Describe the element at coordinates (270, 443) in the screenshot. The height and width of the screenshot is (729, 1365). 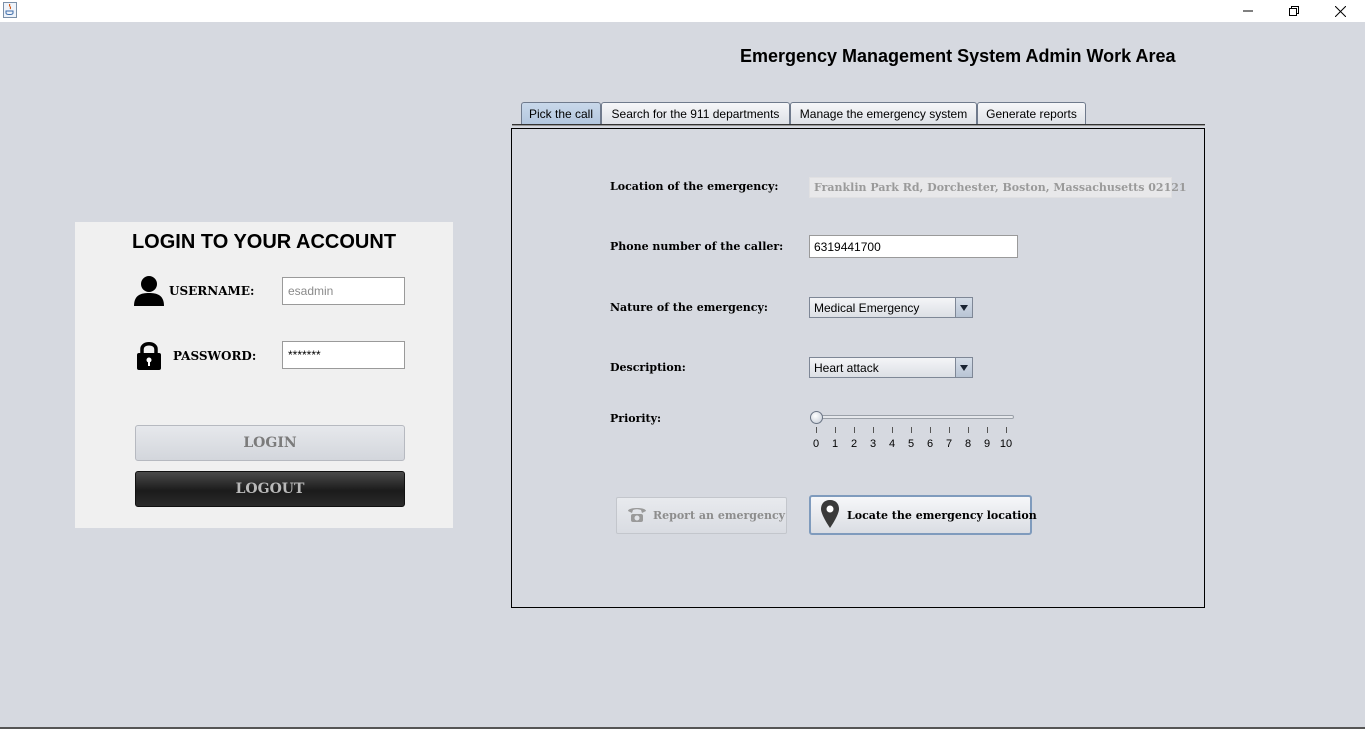
I see `login-button: LOGIN` at that location.